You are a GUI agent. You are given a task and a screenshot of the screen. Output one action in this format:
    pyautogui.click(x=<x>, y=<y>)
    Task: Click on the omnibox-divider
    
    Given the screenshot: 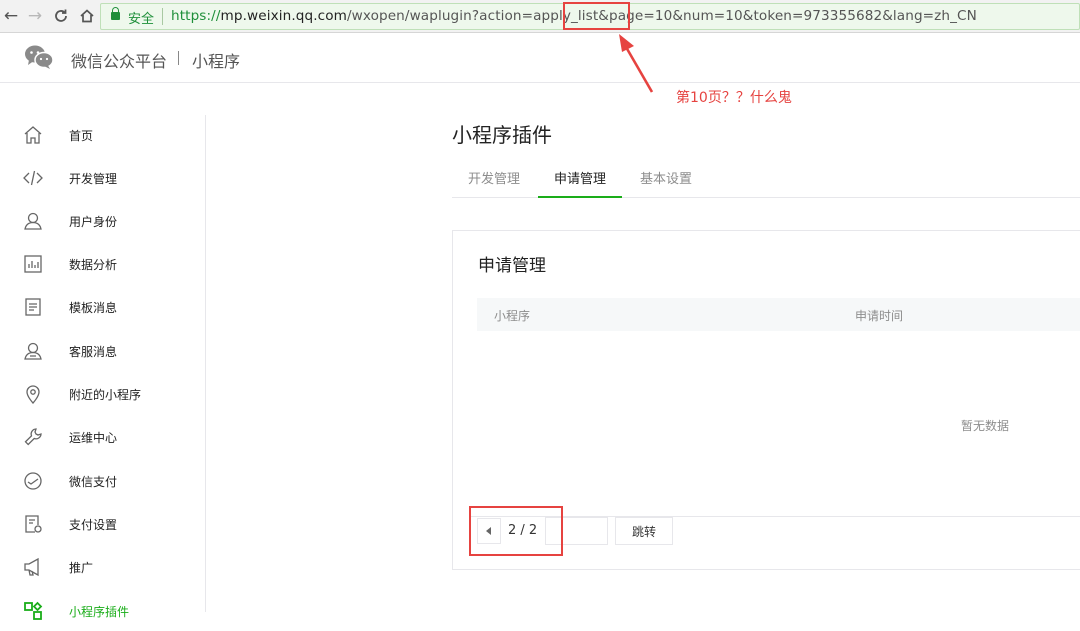 What is the action you would take?
    pyautogui.click(x=162, y=16)
    